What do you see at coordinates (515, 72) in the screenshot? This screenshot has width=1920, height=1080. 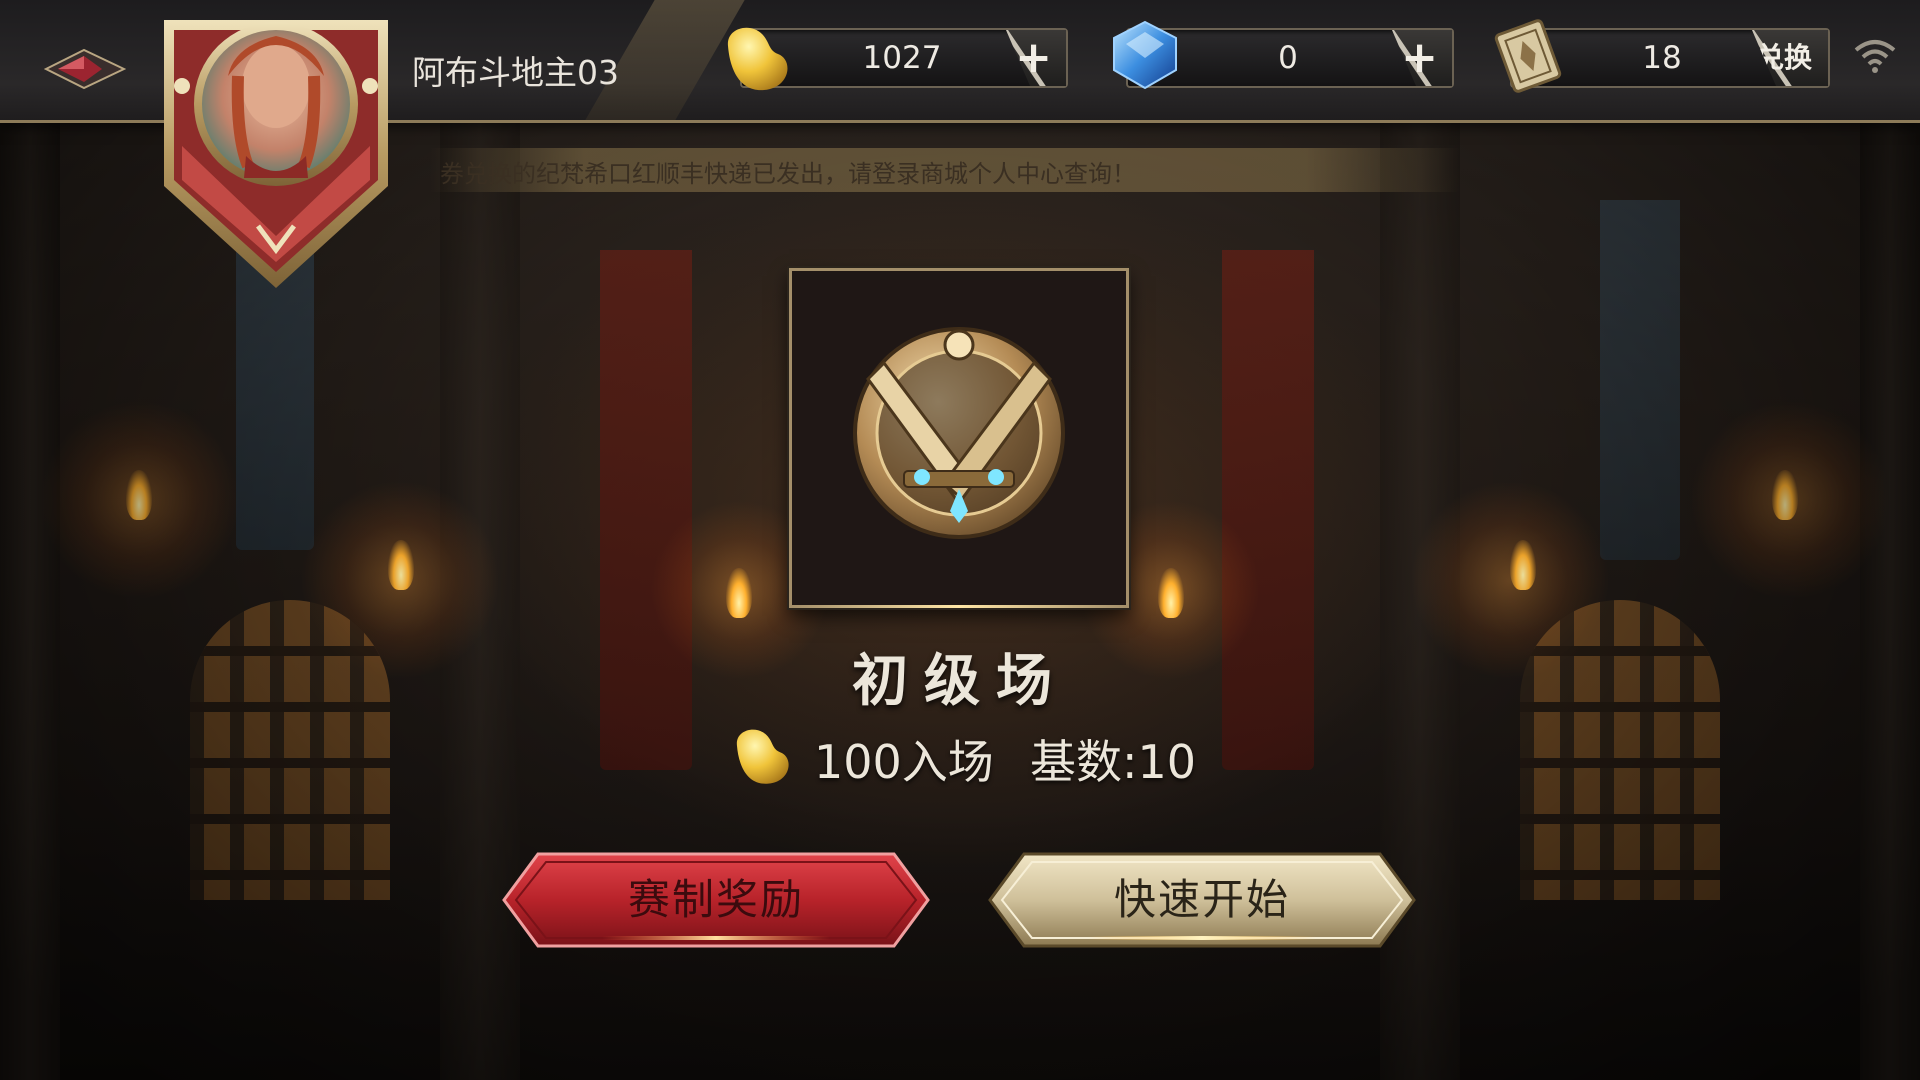 I see `player-name: 阿布斗地主03` at bounding box center [515, 72].